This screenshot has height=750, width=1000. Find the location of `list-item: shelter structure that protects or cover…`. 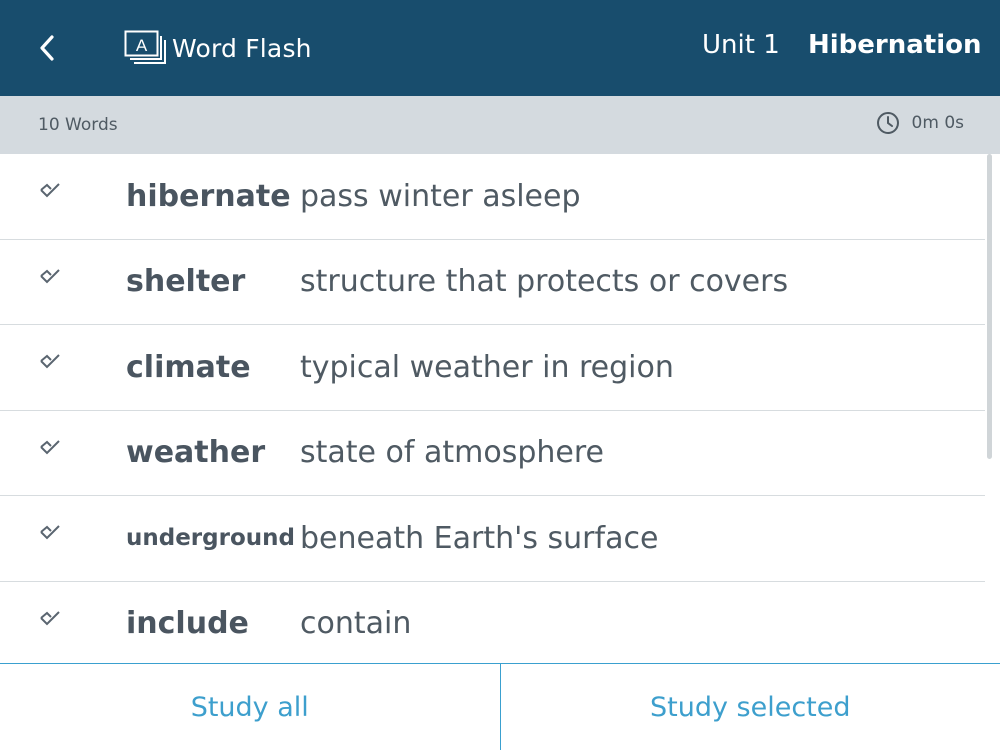

list-item: shelter structure that protects or cover… is located at coordinates (492, 282).